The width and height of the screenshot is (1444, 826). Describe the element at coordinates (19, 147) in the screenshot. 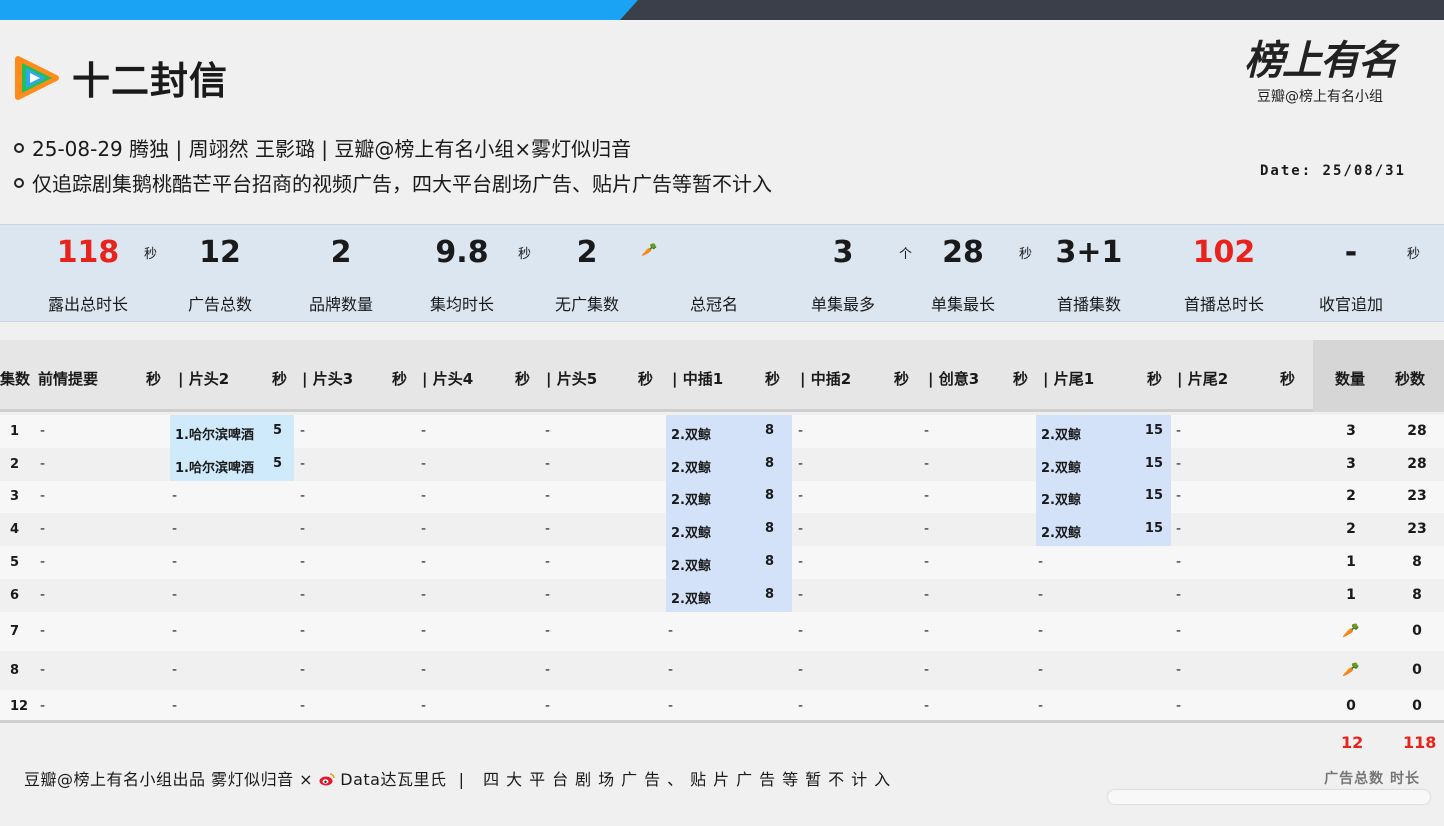

I see `bullet-icon` at that location.